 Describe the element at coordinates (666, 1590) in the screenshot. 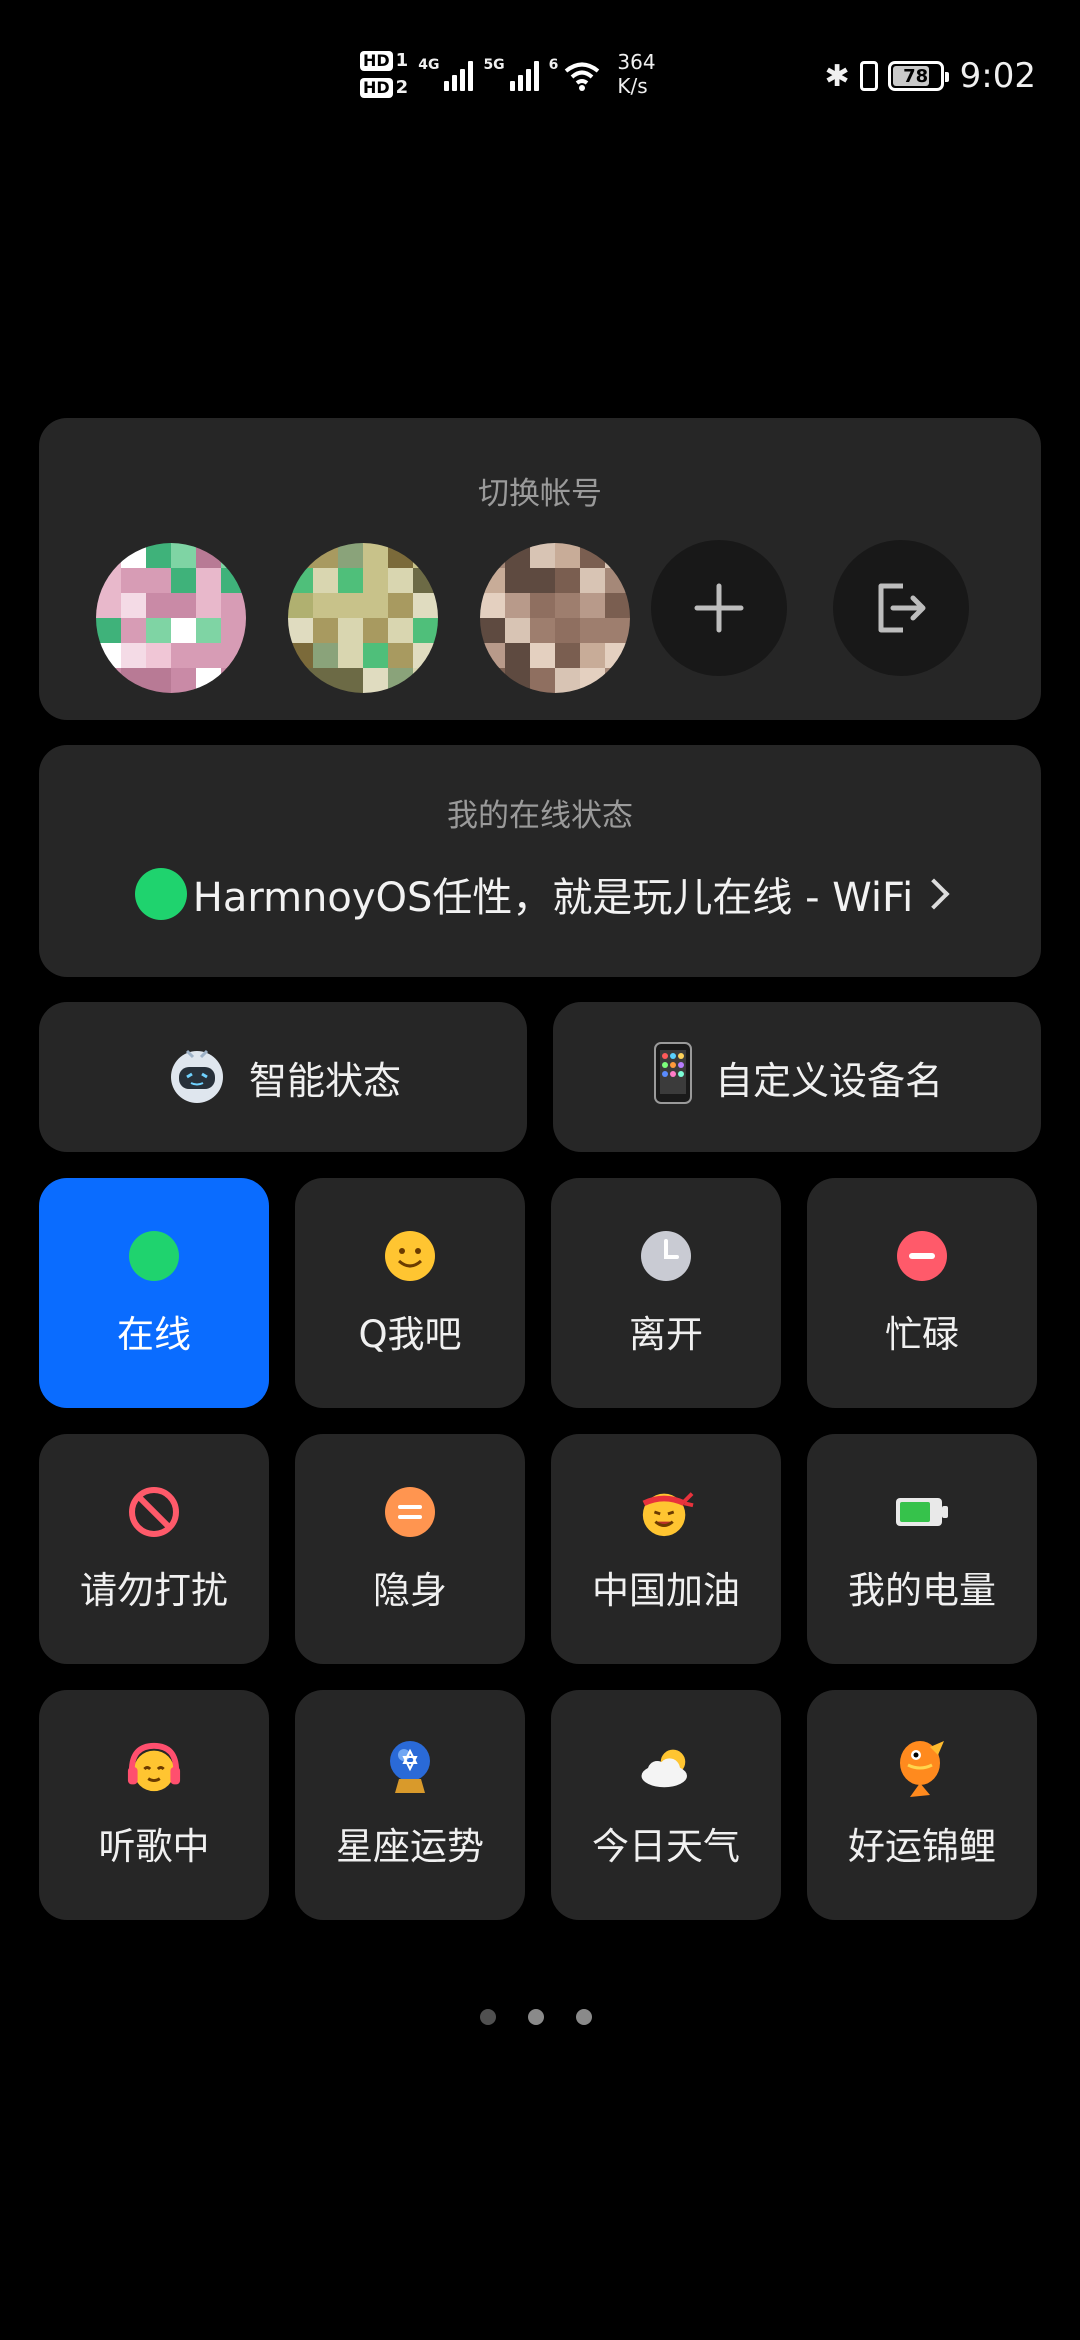

I see `status-tile-label: 中国加油` at that location.